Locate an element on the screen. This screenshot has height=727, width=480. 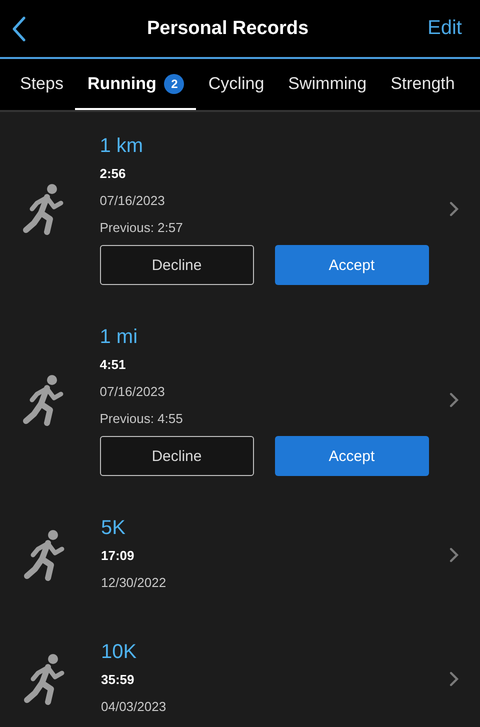
tab: Running 2 is located at coordinates (135, 84).